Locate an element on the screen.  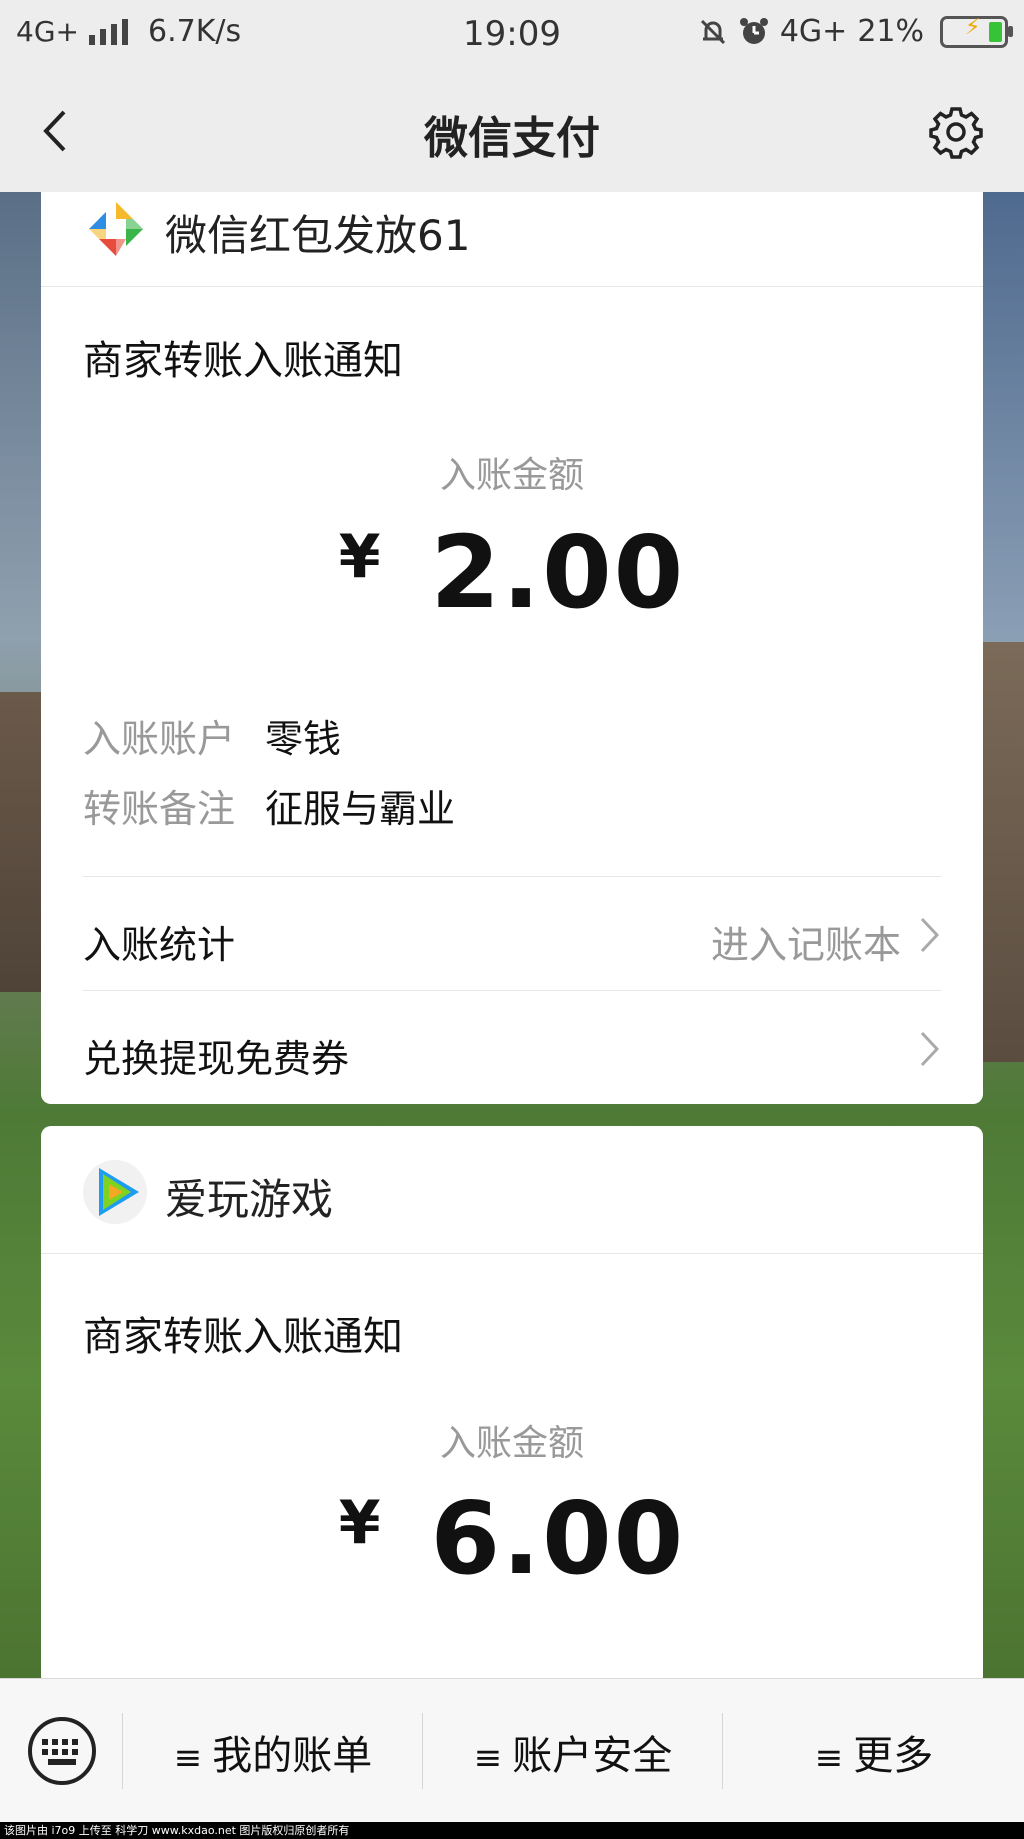
detail-key: 入账账户 is located at coordinates (159, 739).